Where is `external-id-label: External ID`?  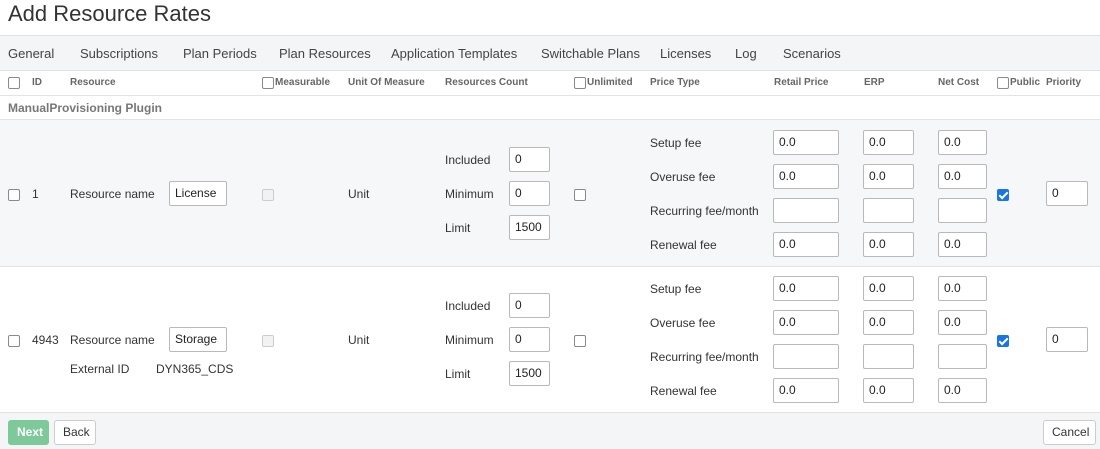
external-id-label: External ID is located at coordinates (100, 369).